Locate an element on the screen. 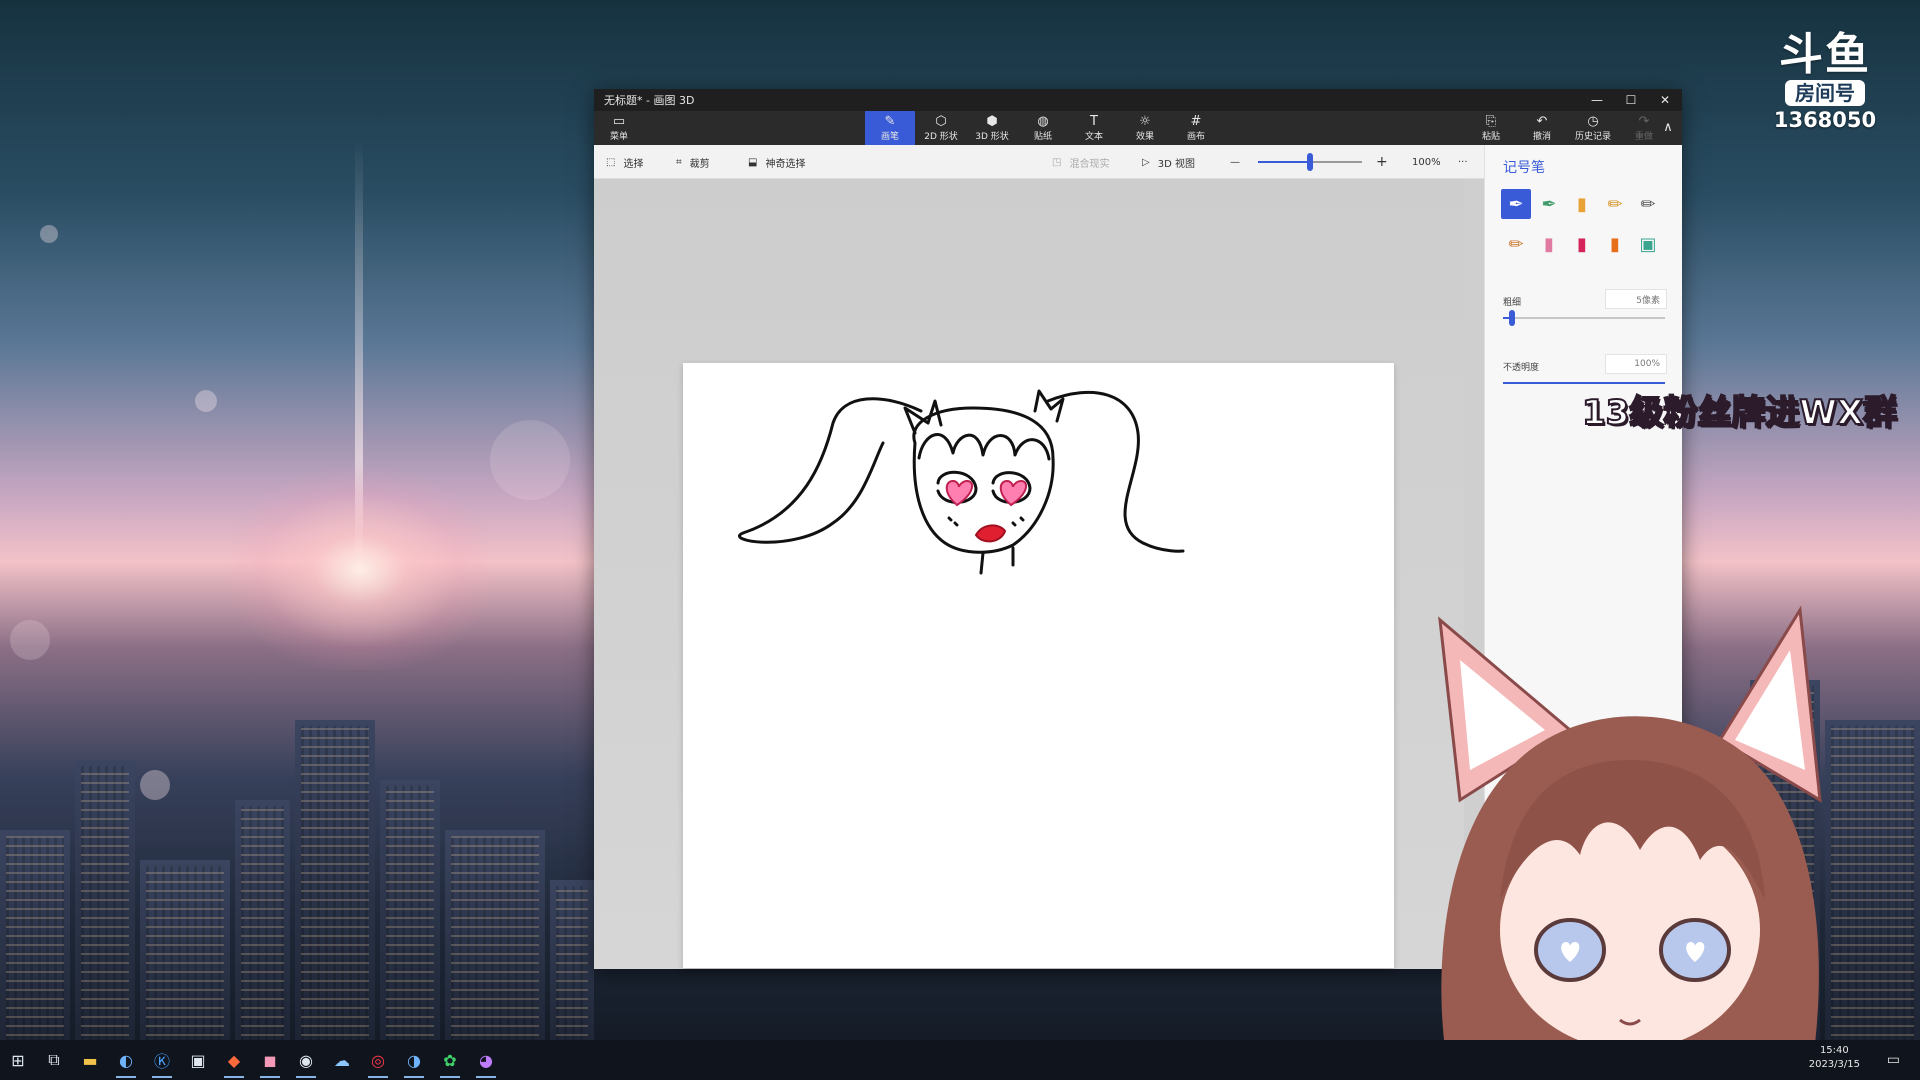  browser-button: ◐ is located at coordinates (126, 1060).